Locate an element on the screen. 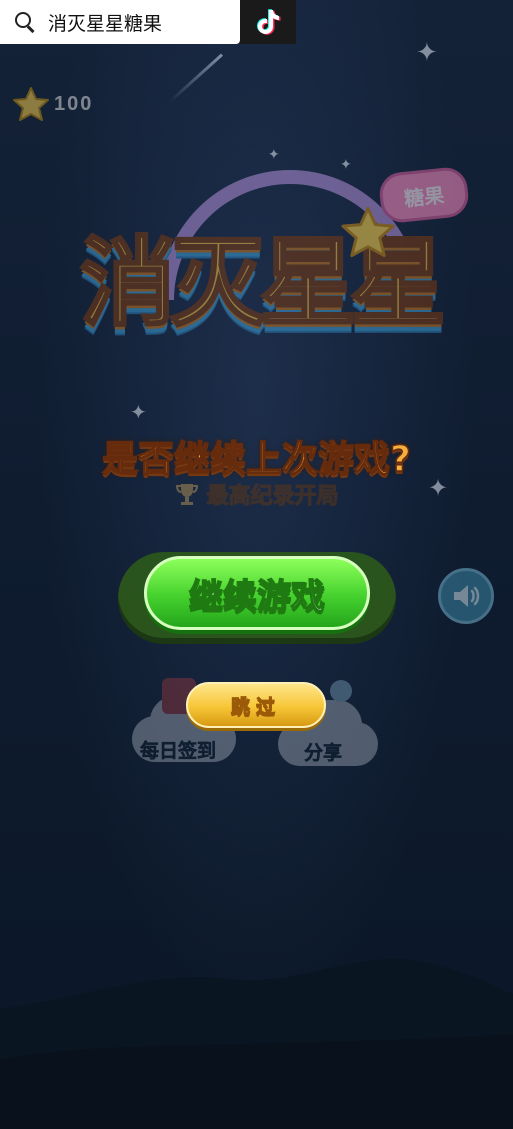 This screenshot has height=1129, width=513. tiktok-button is located at coordinates (268, 22).